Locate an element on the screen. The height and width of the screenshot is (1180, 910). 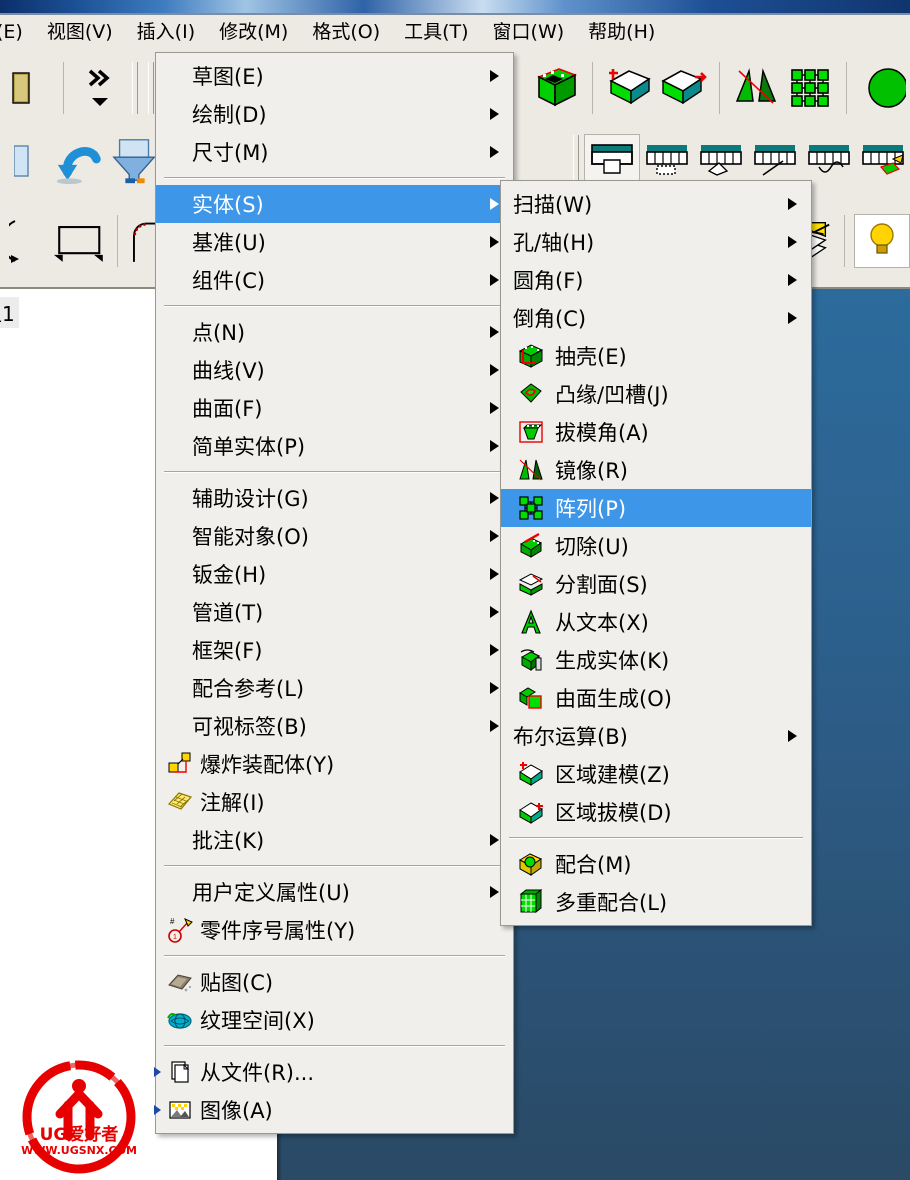
menu-item-mate-ref: 配合参考(L) is located at coordinates (334, 688).